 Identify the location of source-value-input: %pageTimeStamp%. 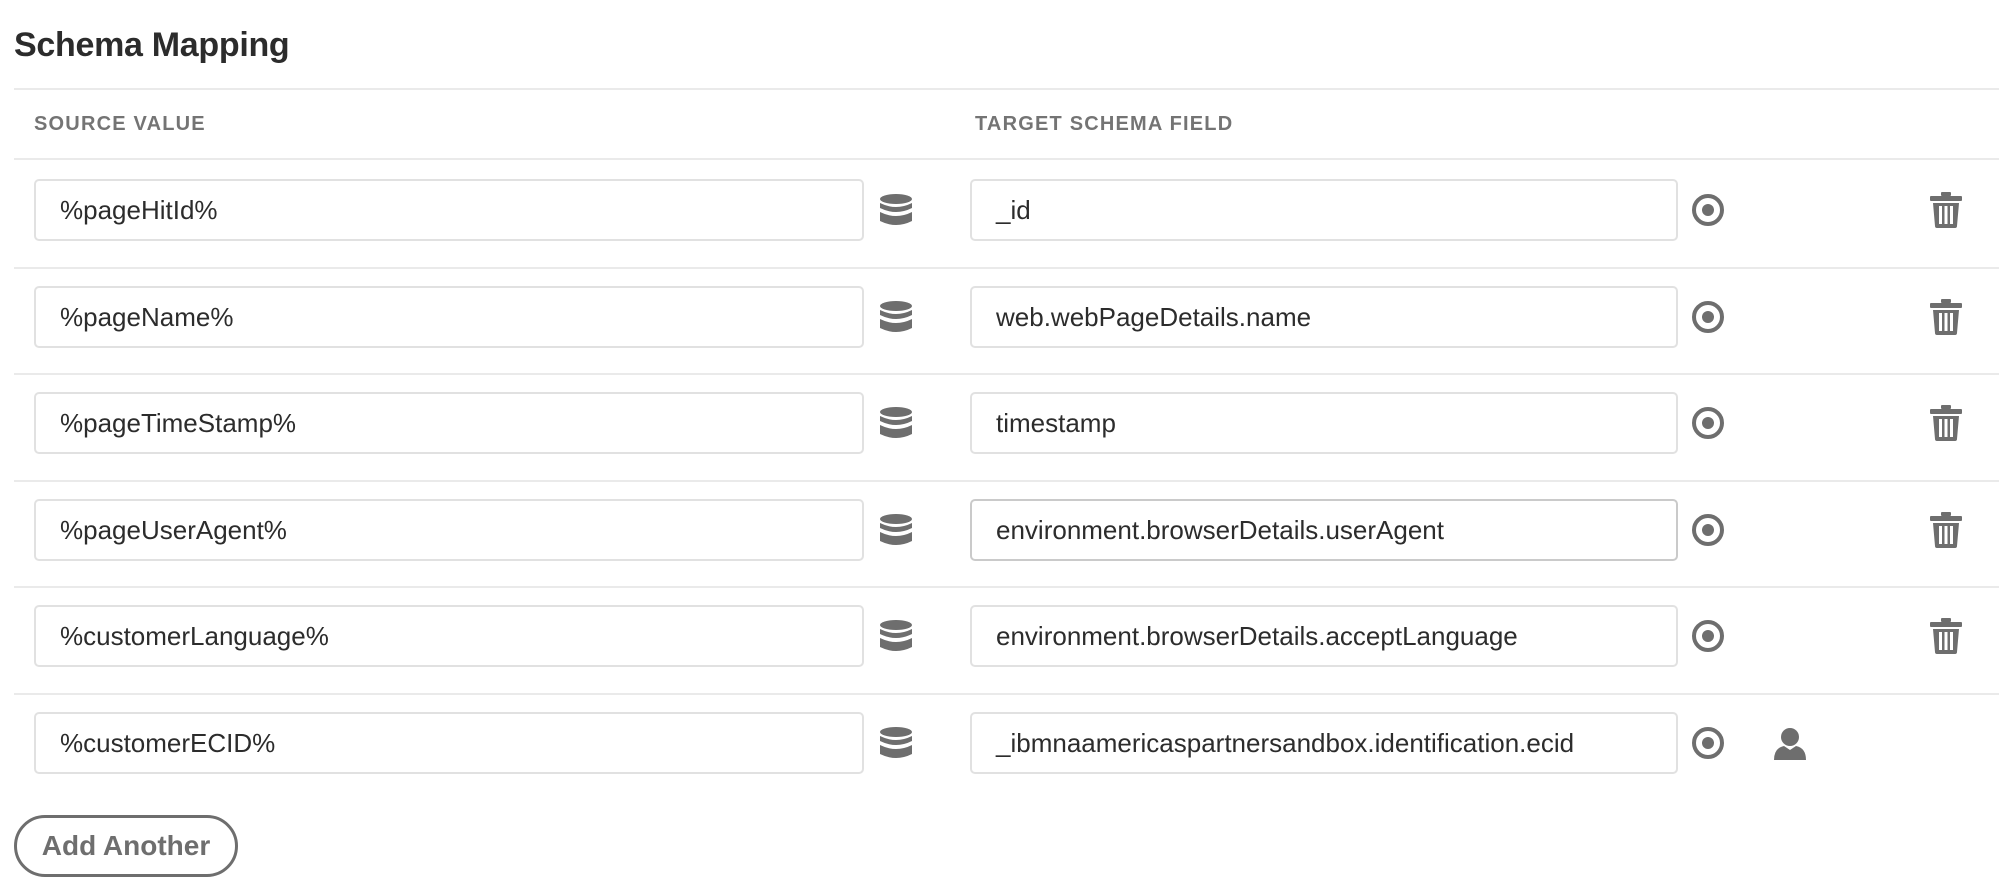
(449, 423).